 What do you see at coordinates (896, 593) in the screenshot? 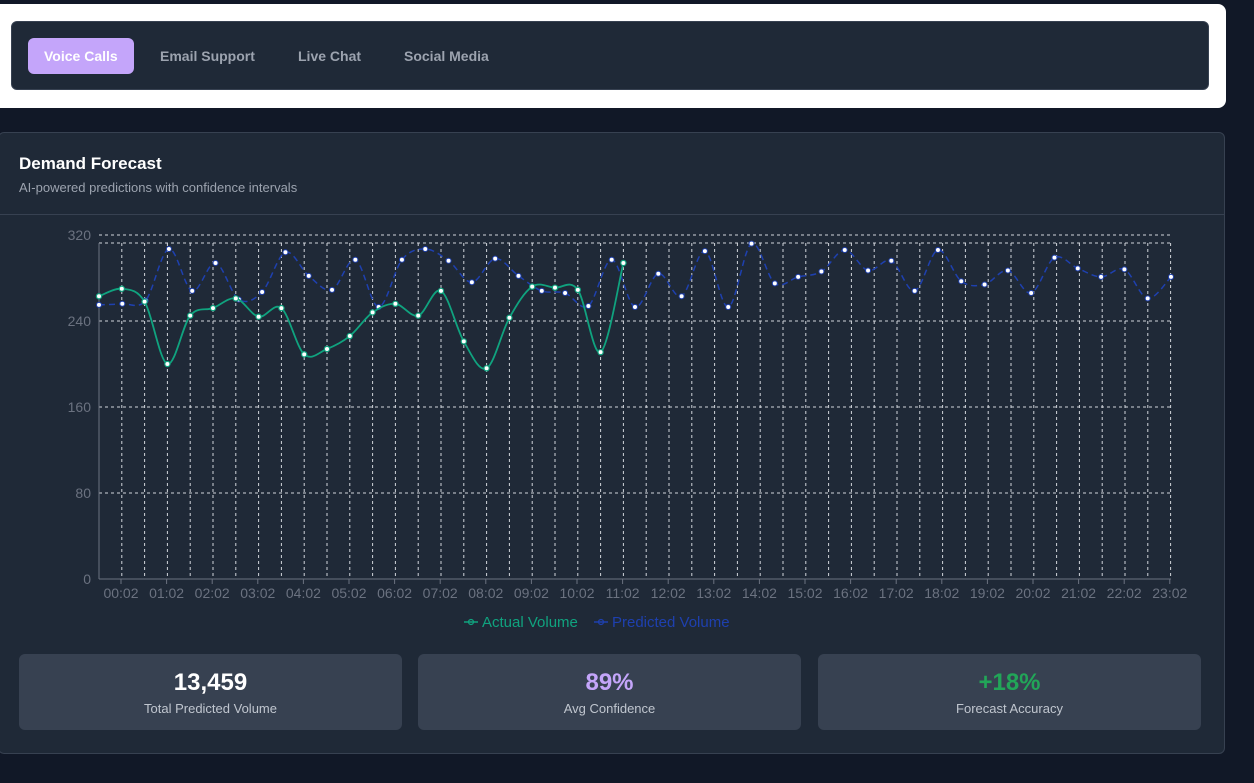
I see `x-tick-label: 17:02` at bounding box center [896, 593].